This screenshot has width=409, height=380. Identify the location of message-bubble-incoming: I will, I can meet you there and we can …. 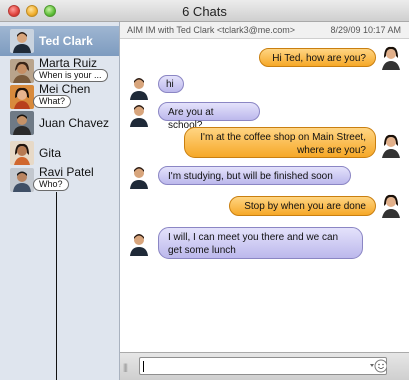
(260, 243).